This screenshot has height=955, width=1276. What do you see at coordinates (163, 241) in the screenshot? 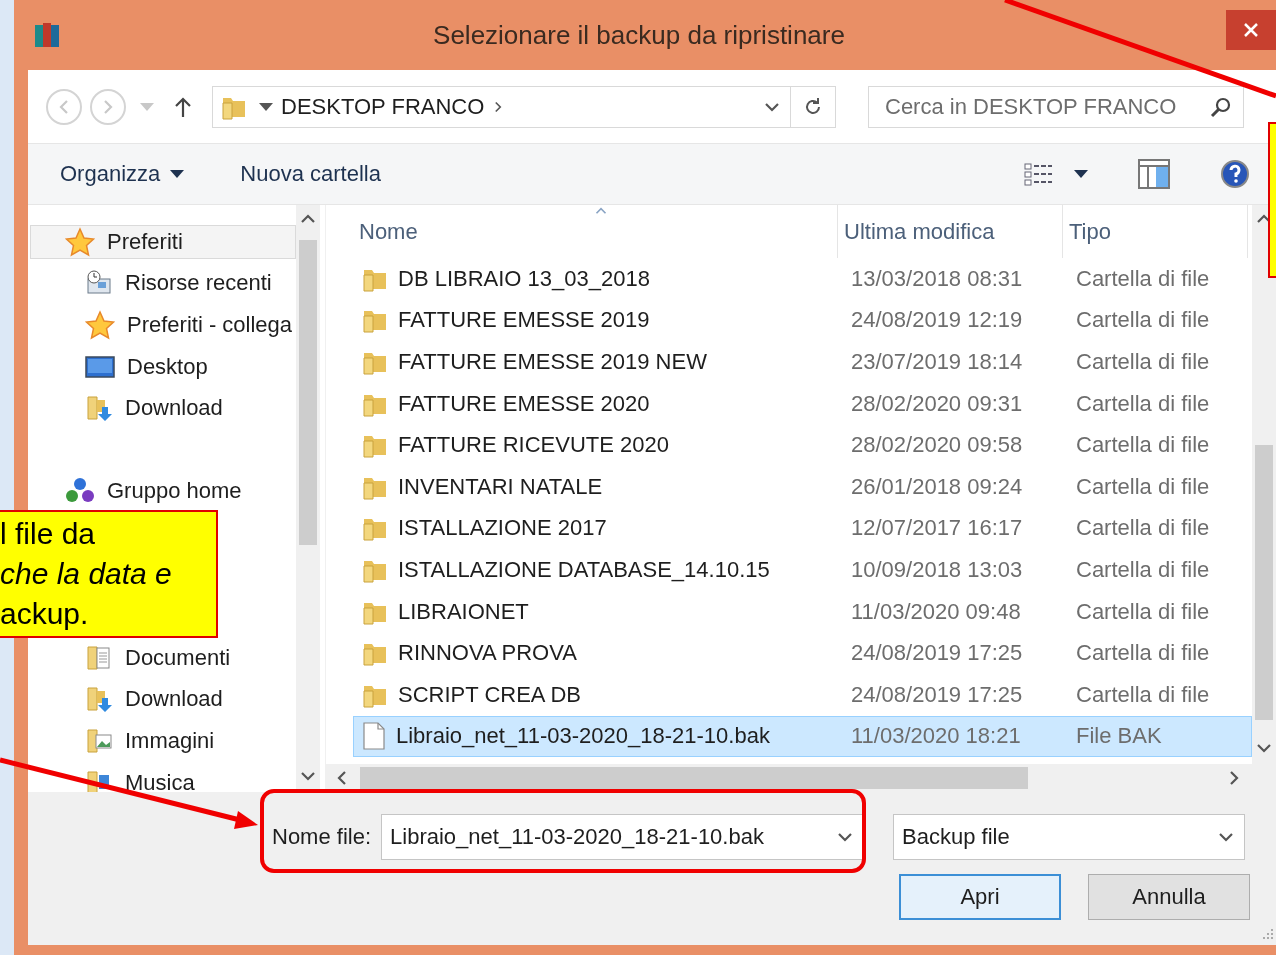
I see `sidebar-item: Preferiti` at bounding box center [163, 241].